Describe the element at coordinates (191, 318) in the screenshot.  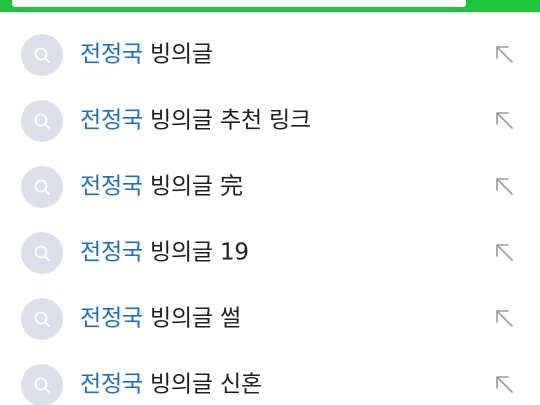
I see `suggestion-suffix: 빙의글 썰` at that location.